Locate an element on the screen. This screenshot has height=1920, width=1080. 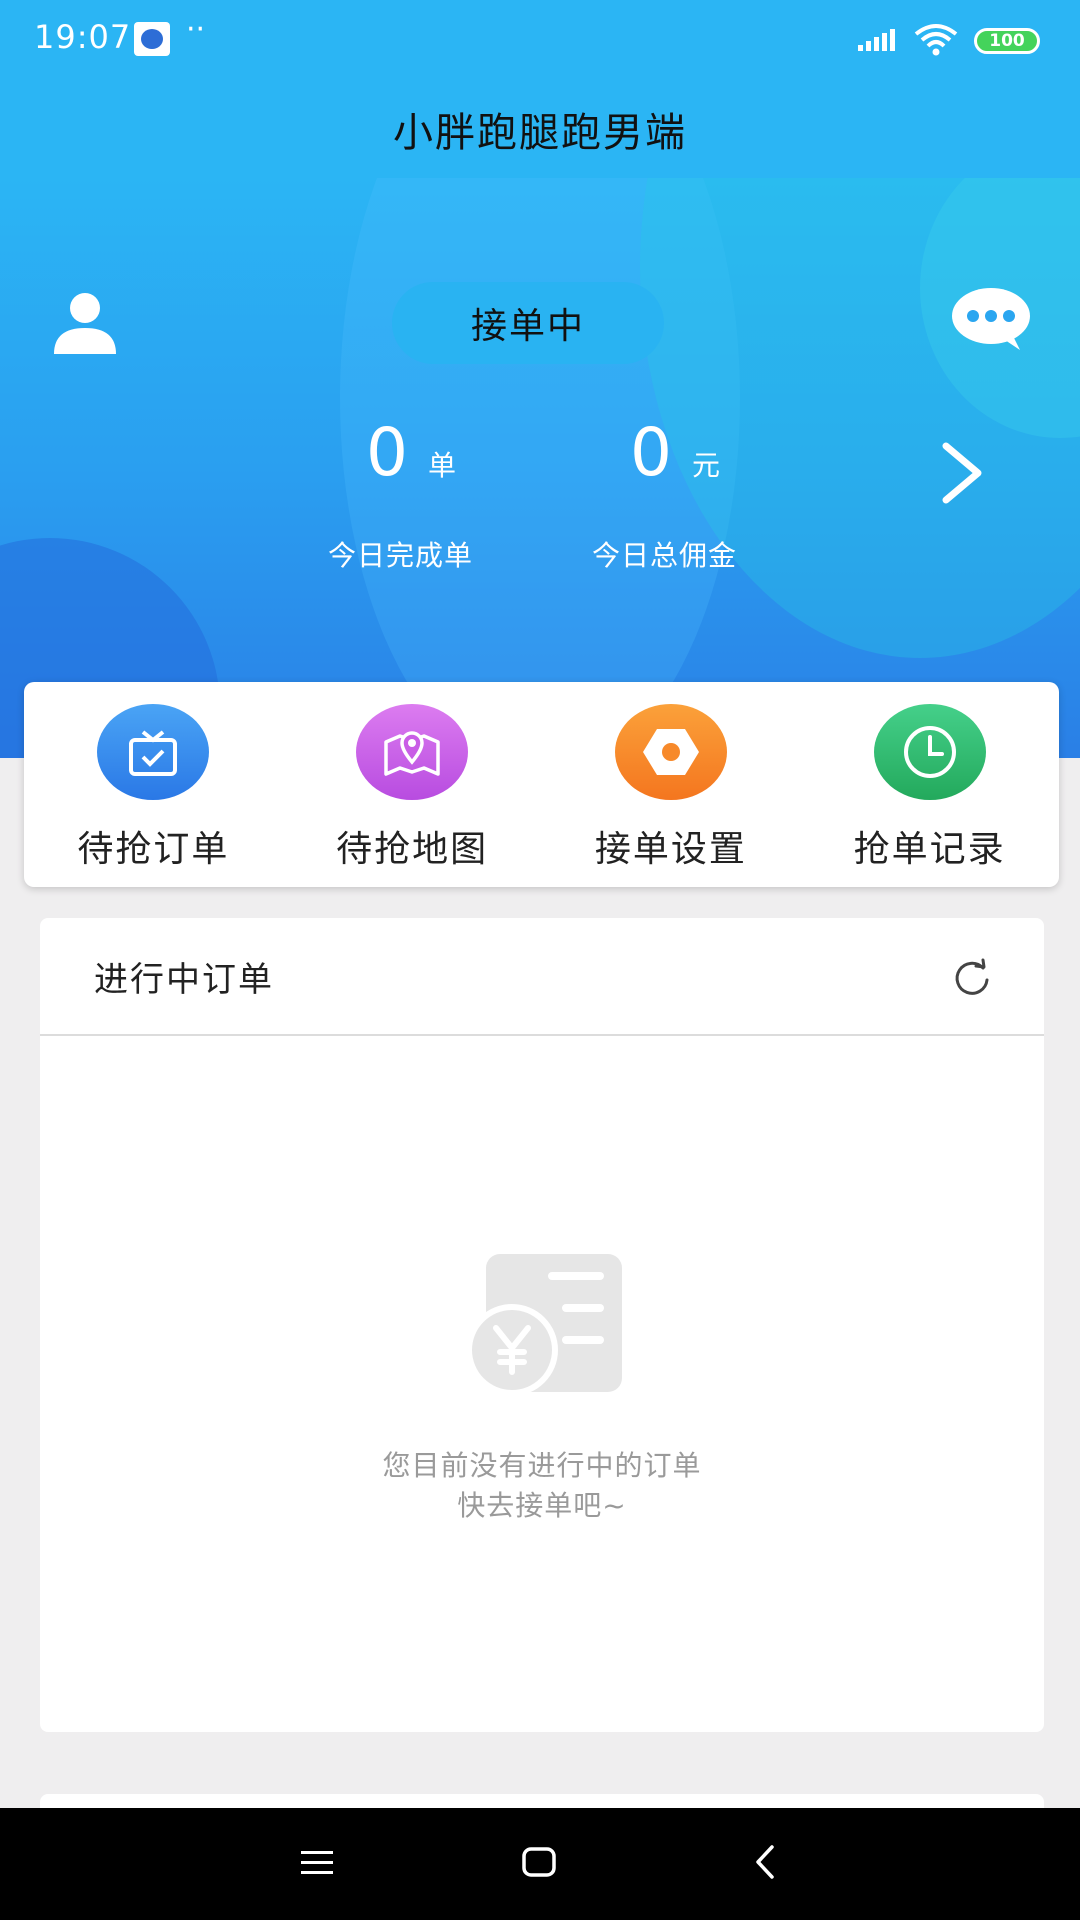
back-icon is located at coordinates (765, 1862).